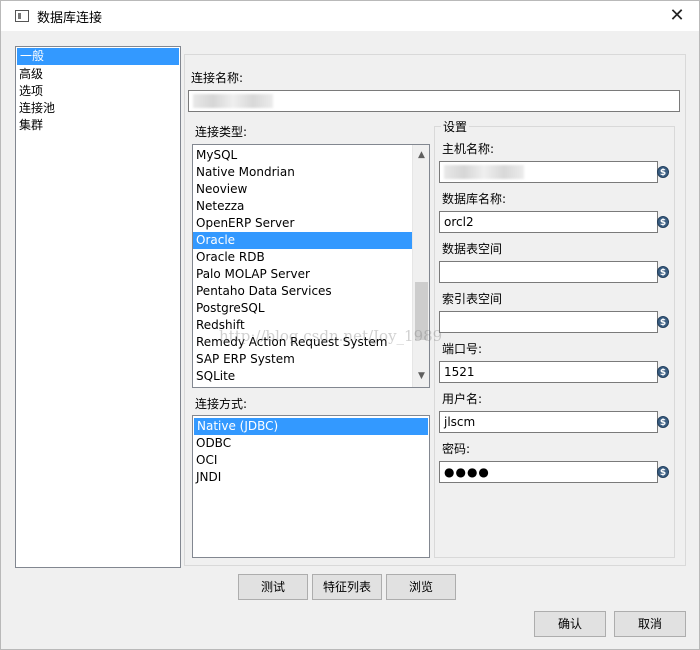 This screenshot has width=700, height=650. I want to click on vertical-scrollbar: ▲ ▼, so click(420, 266).